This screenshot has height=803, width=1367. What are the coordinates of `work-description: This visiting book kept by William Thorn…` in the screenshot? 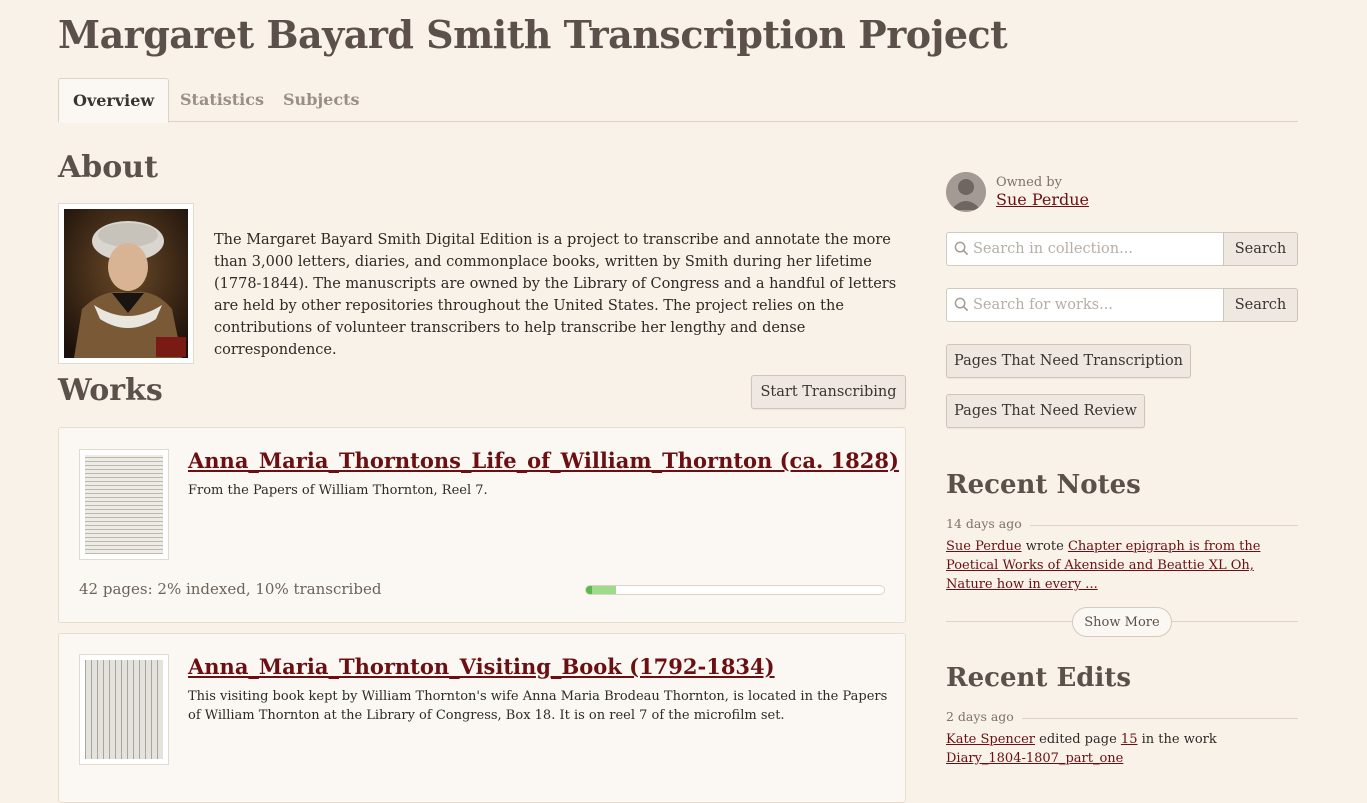 It's located at (538, 706).